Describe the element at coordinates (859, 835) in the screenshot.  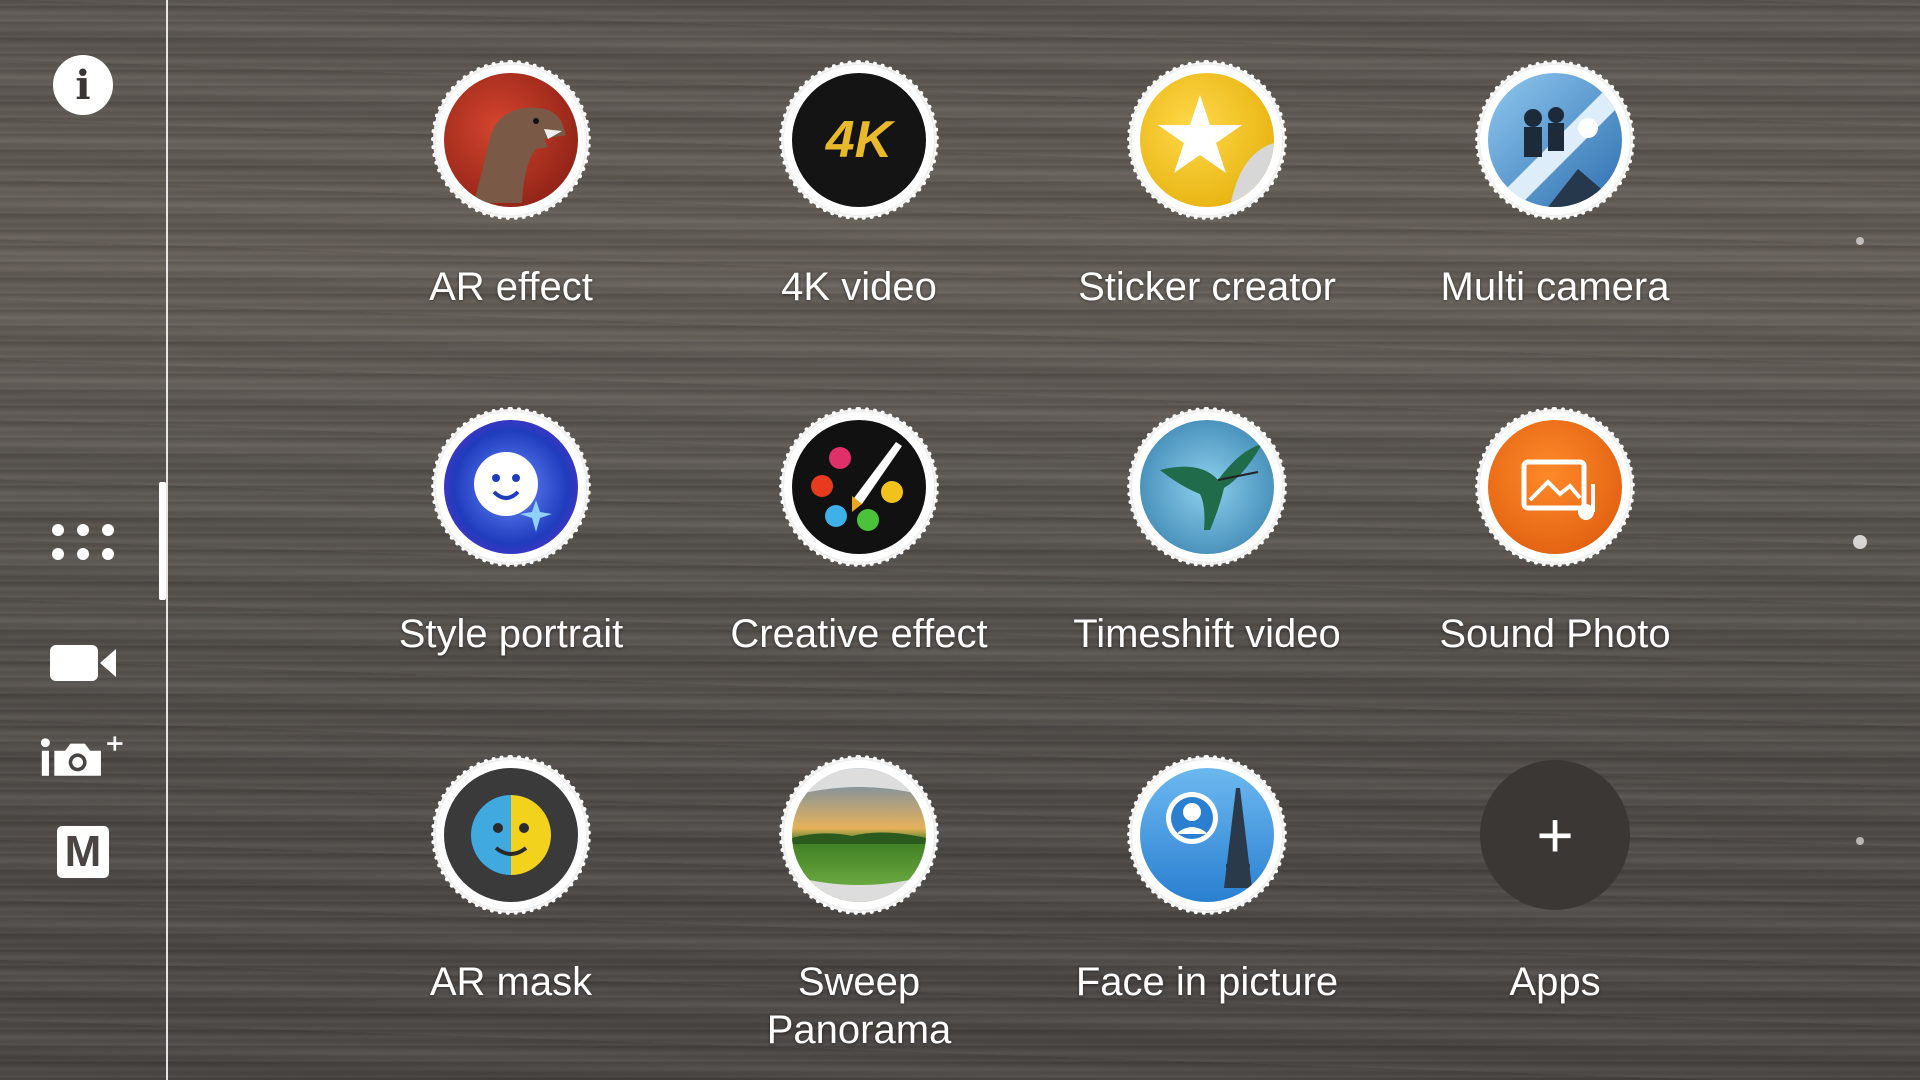
I see `panorama-landscape-icon` at that location.